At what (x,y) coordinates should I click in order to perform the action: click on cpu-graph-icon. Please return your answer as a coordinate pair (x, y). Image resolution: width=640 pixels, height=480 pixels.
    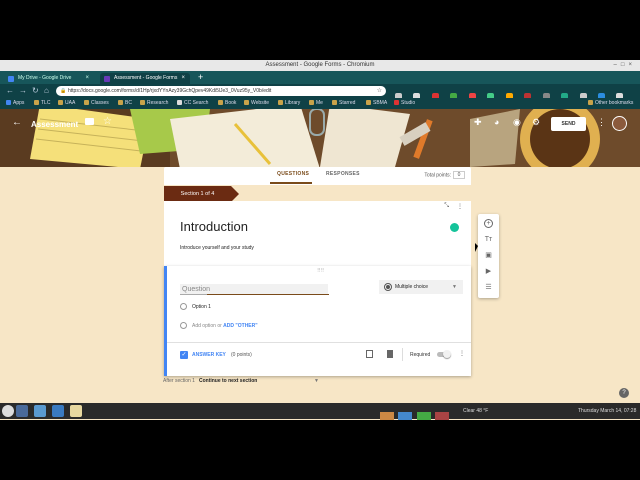
    Looking at the image, I should click on (387, 416).